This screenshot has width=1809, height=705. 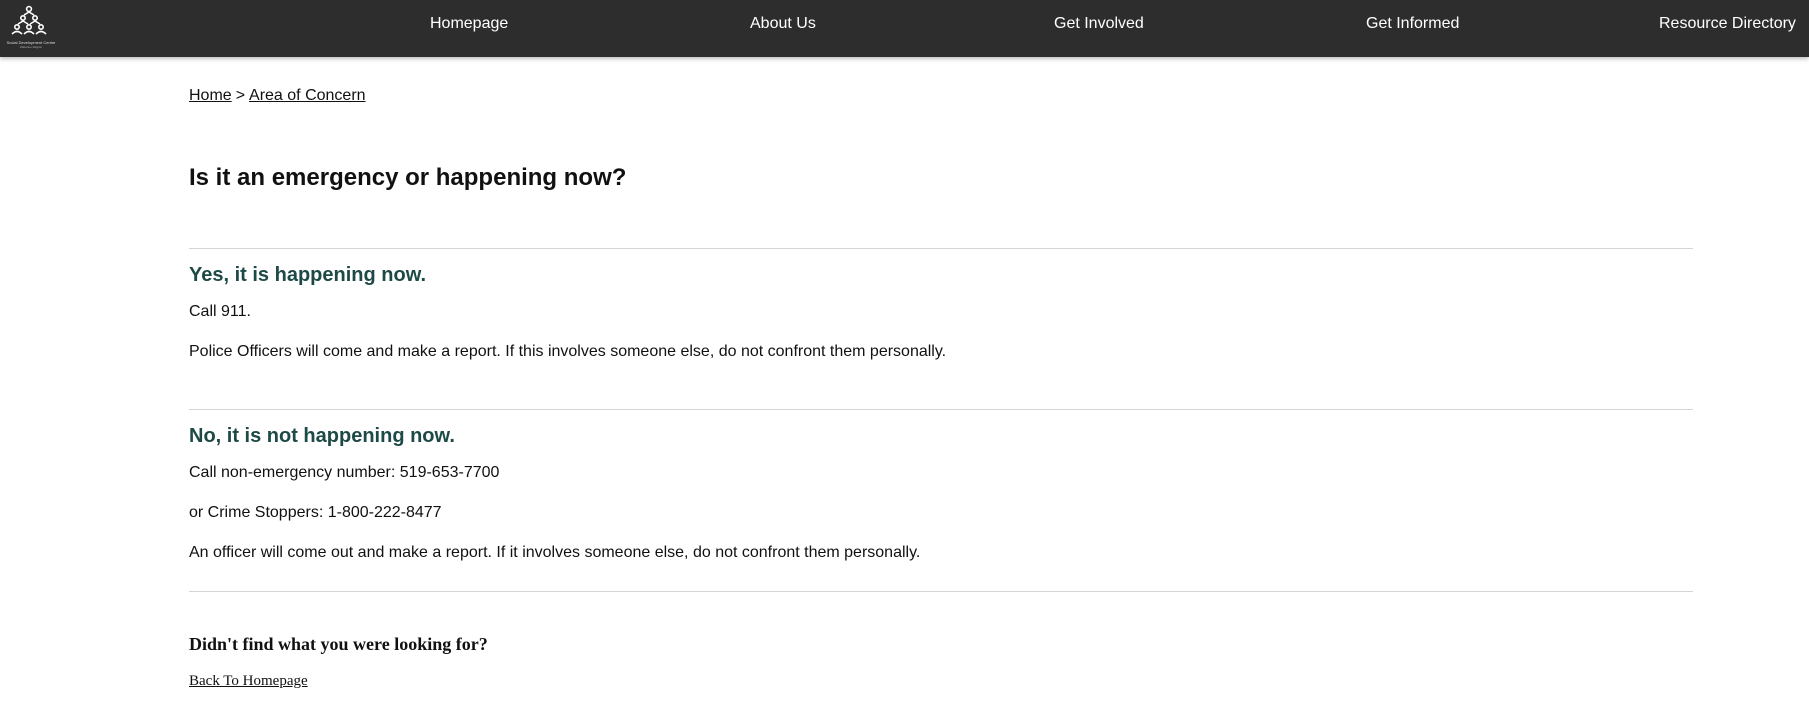 I want to click on back-to-homepage-link: Back To Homepage, so click(x=248, y=681).